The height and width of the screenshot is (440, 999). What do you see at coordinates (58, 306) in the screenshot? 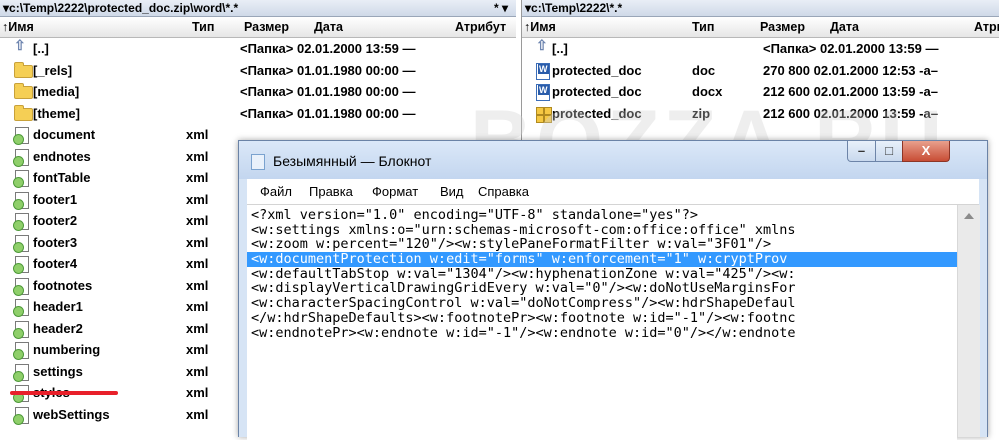
I see `file-name: header1` at bounding box center [58, 306].